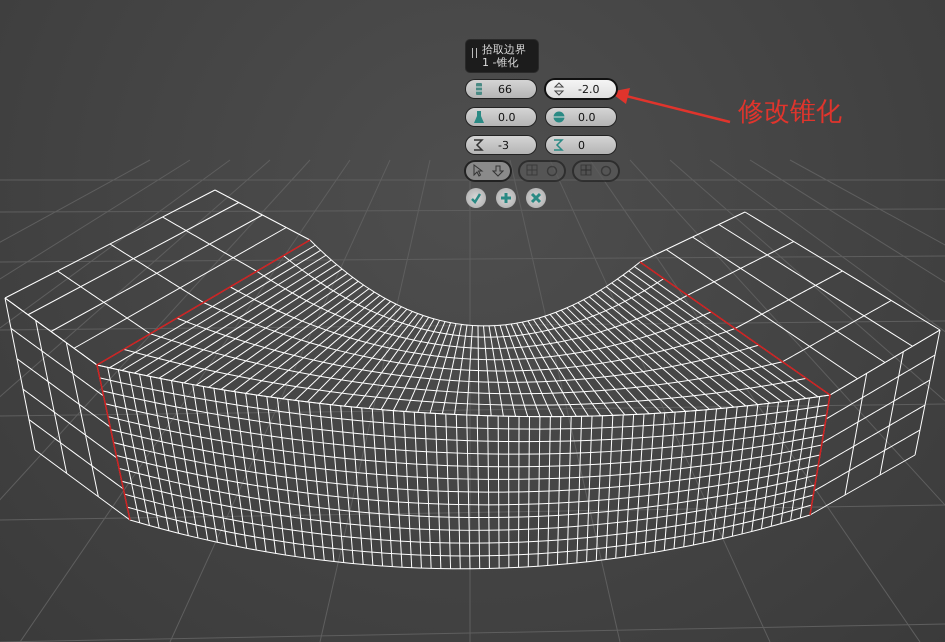 The width and height of the screenshot is (945, 642). What do you see at coordinates (498, 171) in the screenshot?
I see `down-arrow-icon` at bounding box center [498, 171].